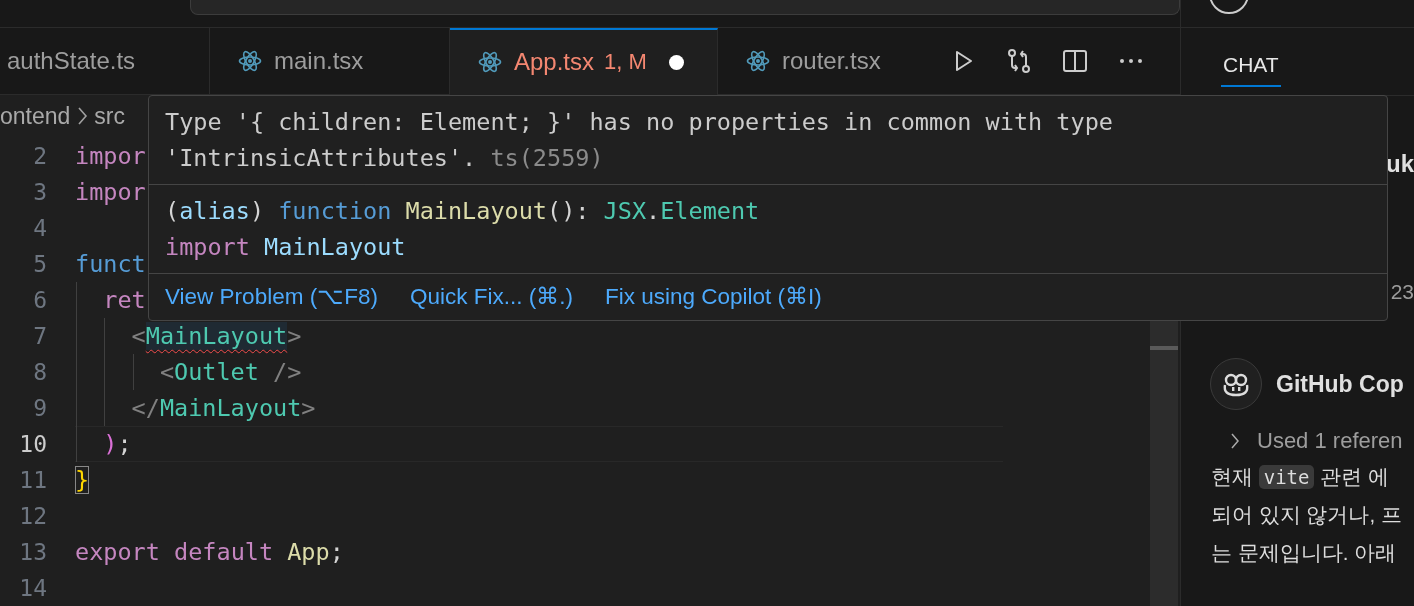 The height and width of the screenshot is (606, 1414). Describe the element at coordinates (39, 408) in the screenshot. I see `line-number: 9` at that location.